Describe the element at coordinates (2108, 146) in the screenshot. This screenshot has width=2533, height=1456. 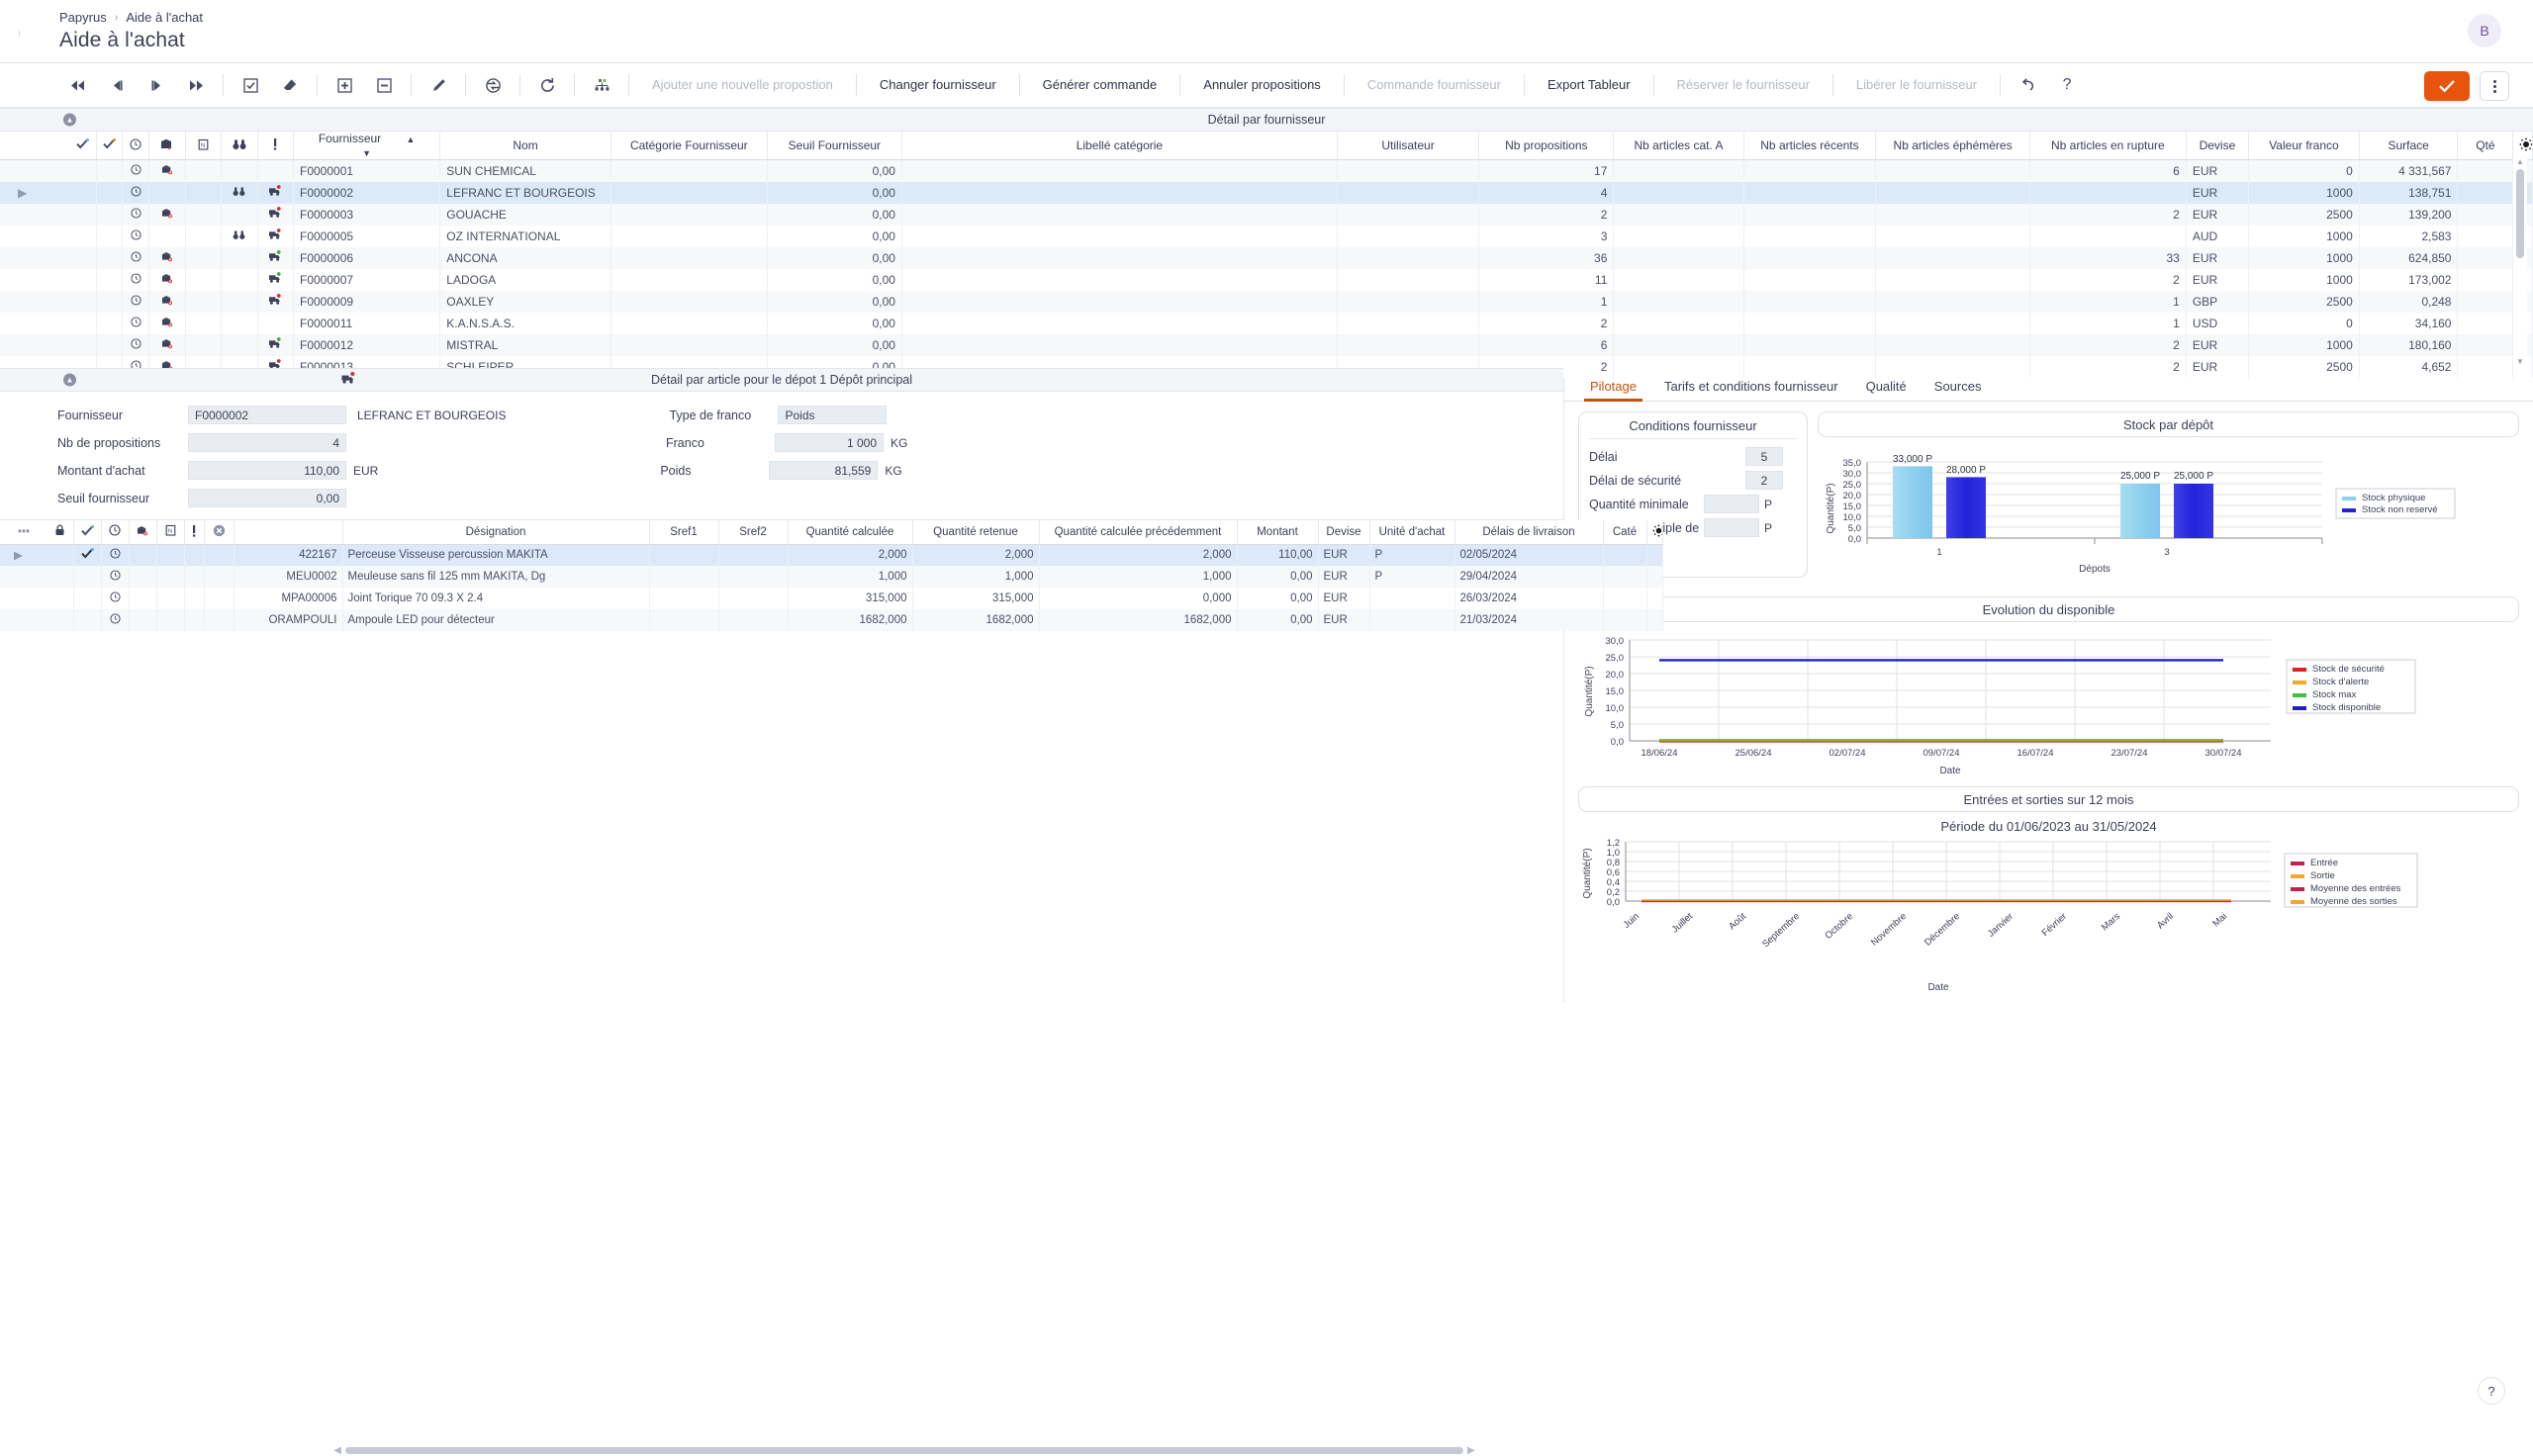
I see `col-nb-articles-rupture: Nb articles en rupture` at that location.